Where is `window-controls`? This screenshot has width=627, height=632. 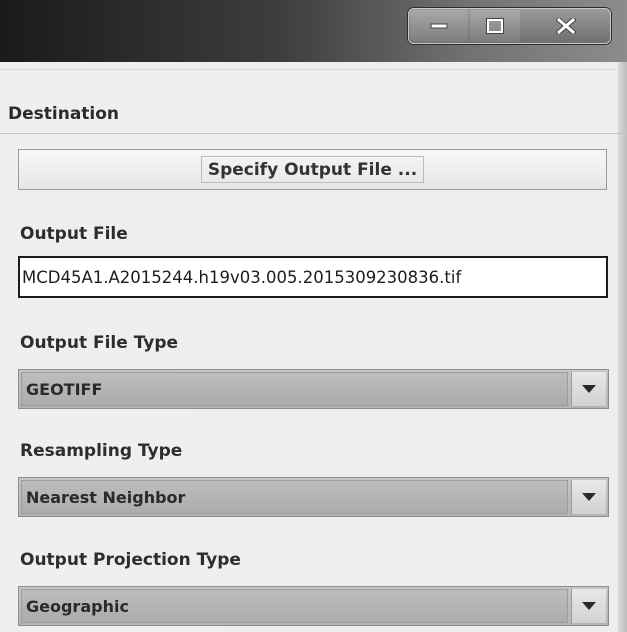
window-controls is located at coordinates (509, 26).